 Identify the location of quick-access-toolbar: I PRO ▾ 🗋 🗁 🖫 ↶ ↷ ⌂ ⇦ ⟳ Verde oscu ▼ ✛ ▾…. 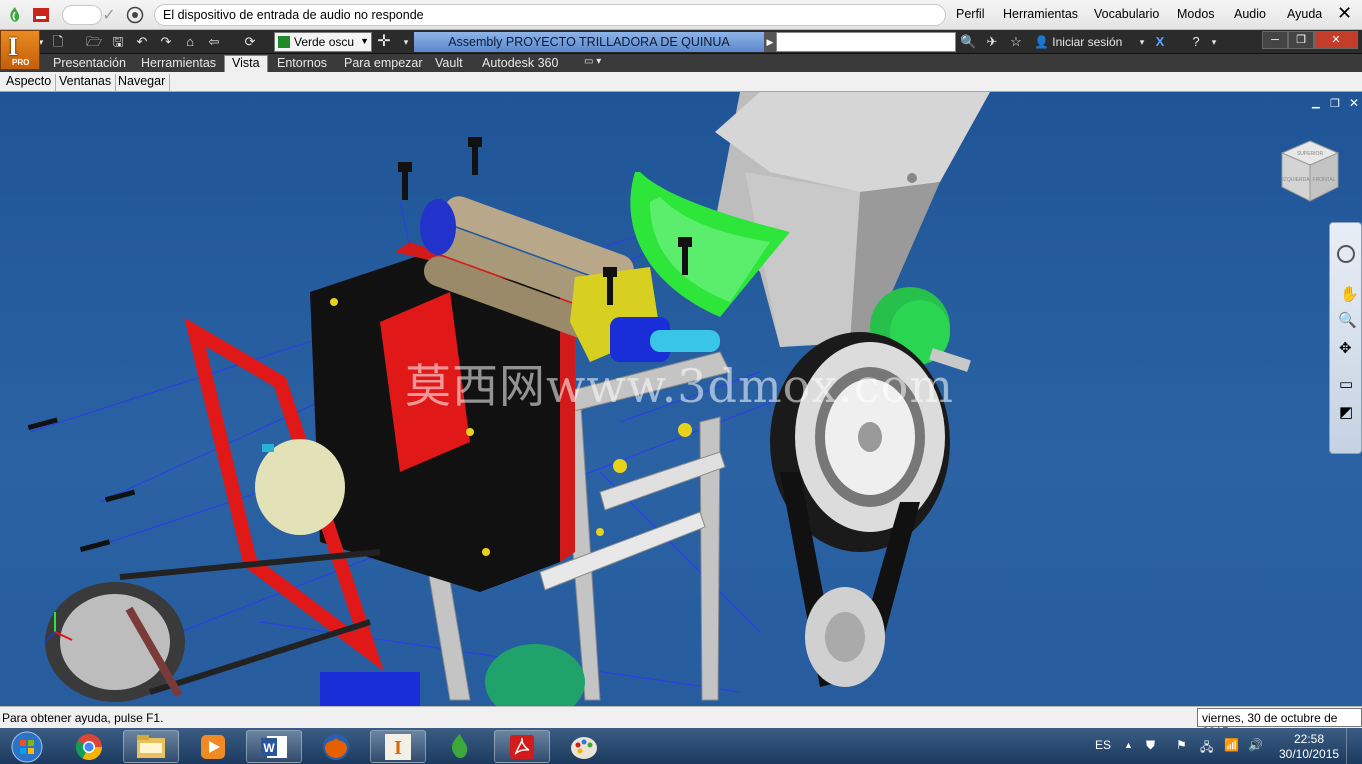
(681, 50).